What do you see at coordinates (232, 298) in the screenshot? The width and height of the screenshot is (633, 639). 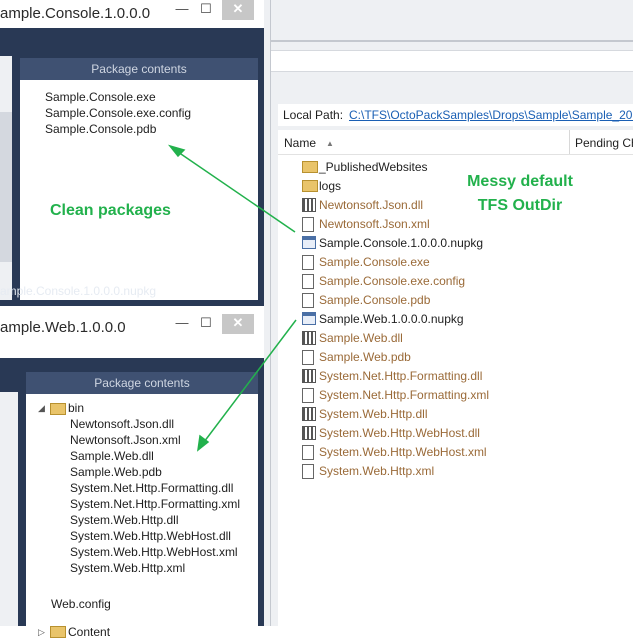 I see `annotation-arrows` at bounding box center [232, 298].